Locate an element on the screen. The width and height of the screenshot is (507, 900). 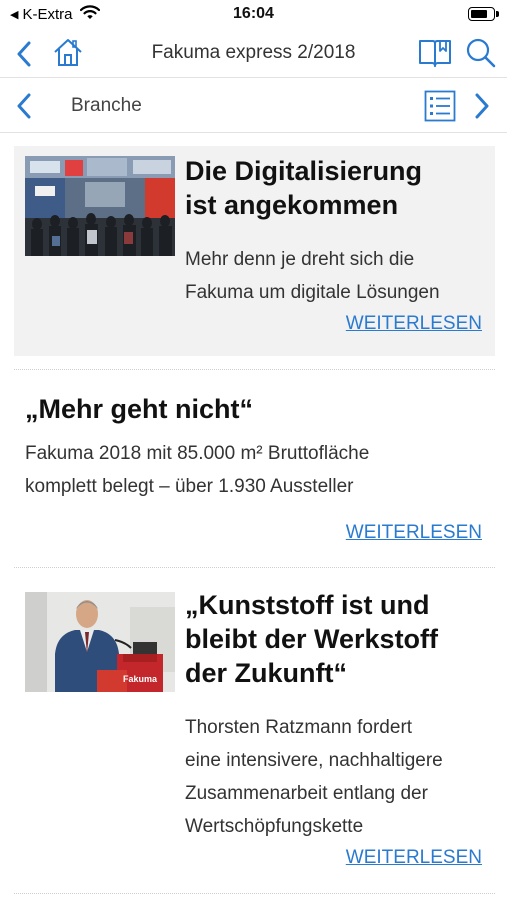
article-title-line: bleibt der Werkstoff is located at coordinates (311, 639).